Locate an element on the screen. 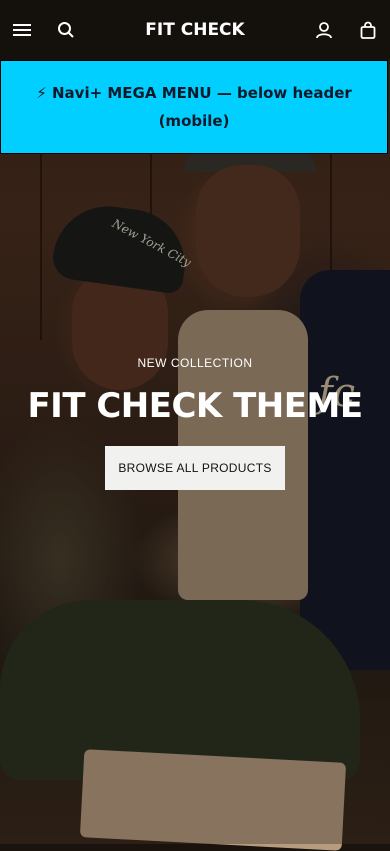  hero-title: FIT CHECK THEME is located at coordinates (195, 406).